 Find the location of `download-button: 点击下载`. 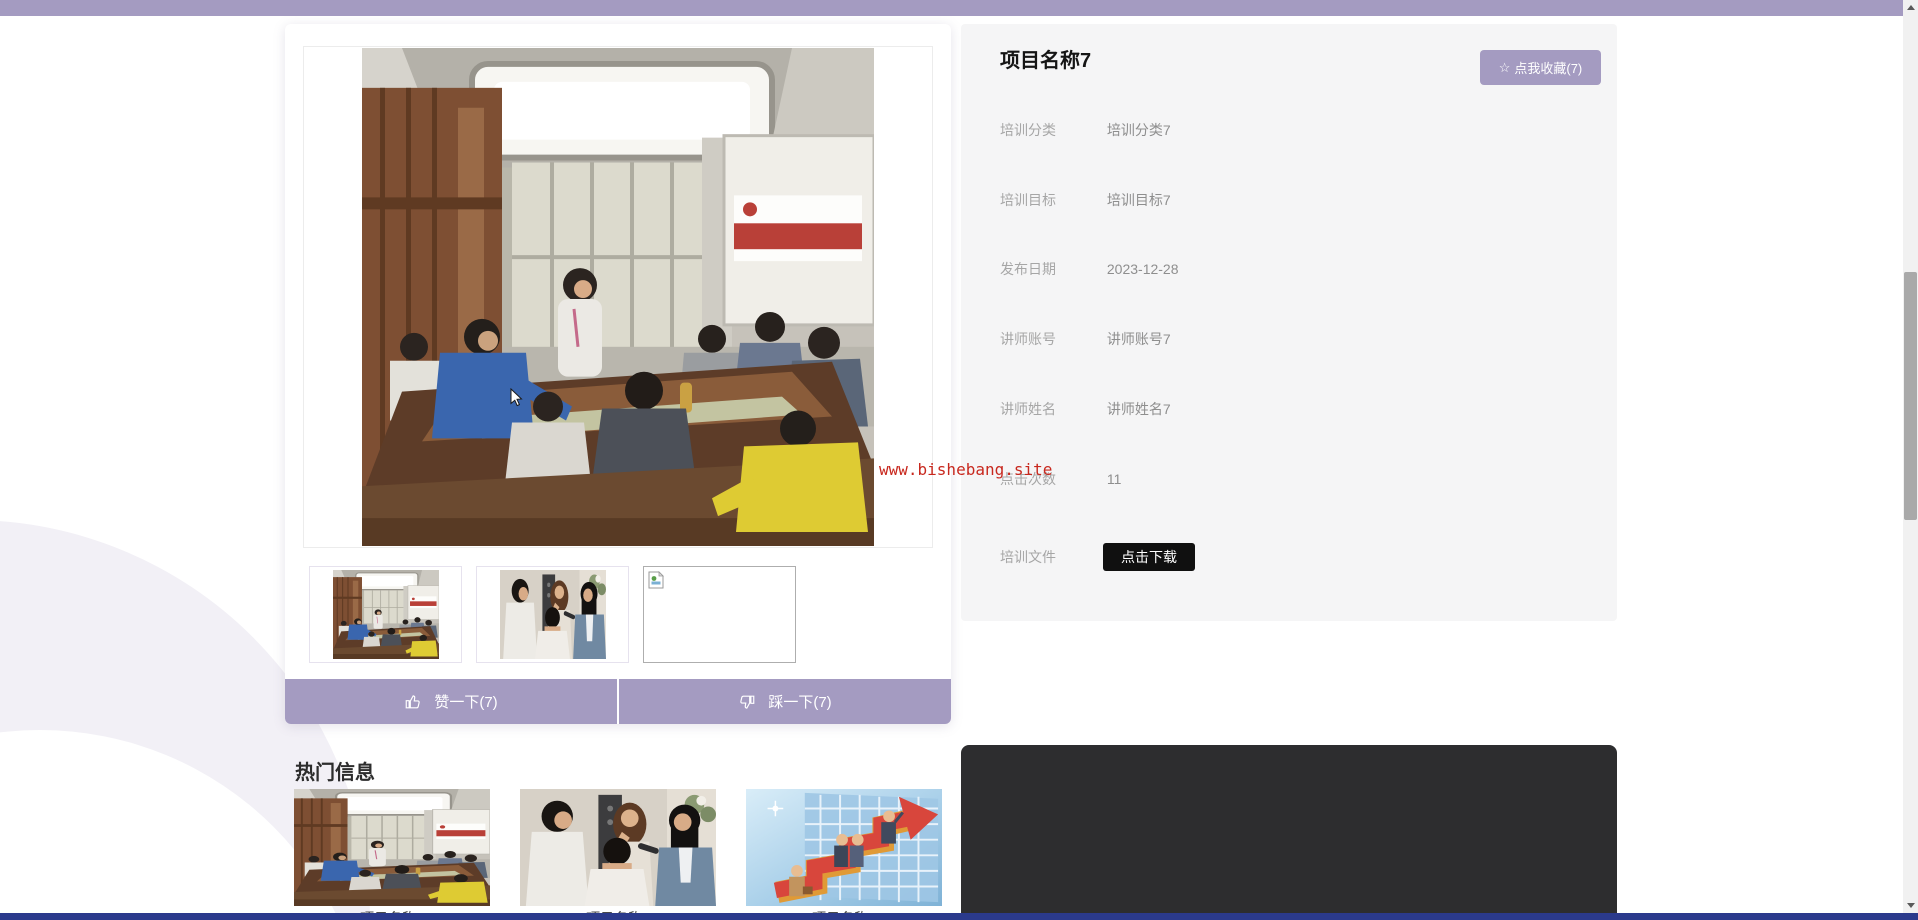

download-button: 点击下载 is located at coordinates (1149, 557).